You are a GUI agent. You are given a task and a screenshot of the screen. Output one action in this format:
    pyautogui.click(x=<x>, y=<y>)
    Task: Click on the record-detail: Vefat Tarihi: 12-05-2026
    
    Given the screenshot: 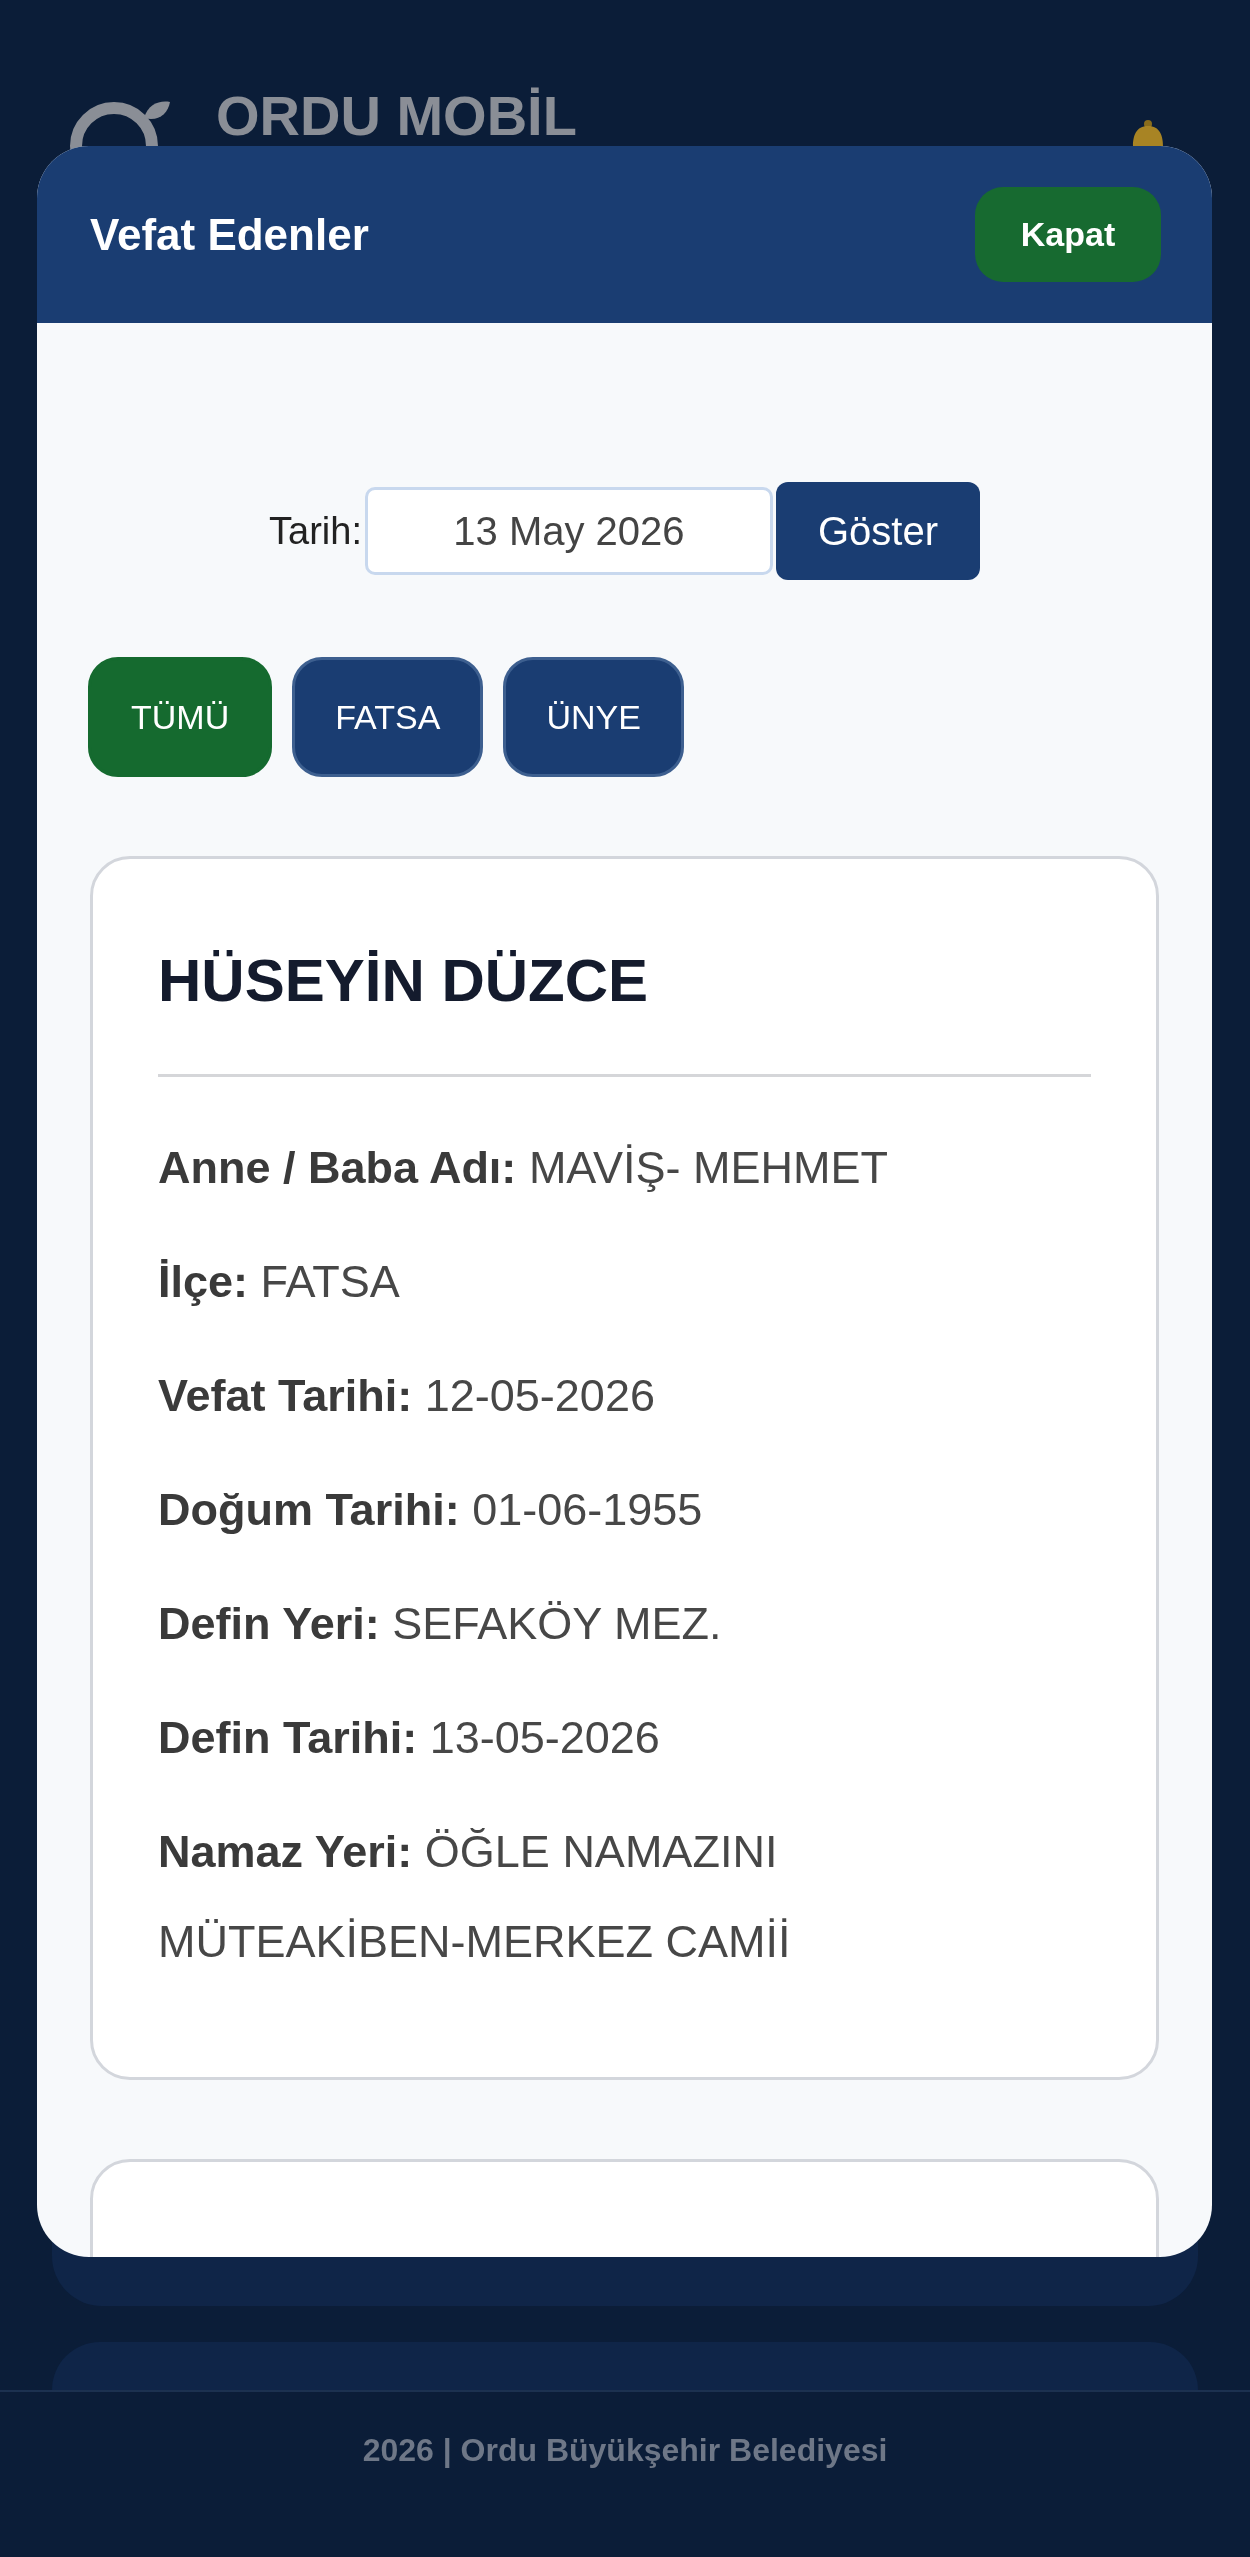 What is the action you would take?
    pyautogui.click(x=407, y=1396)
    